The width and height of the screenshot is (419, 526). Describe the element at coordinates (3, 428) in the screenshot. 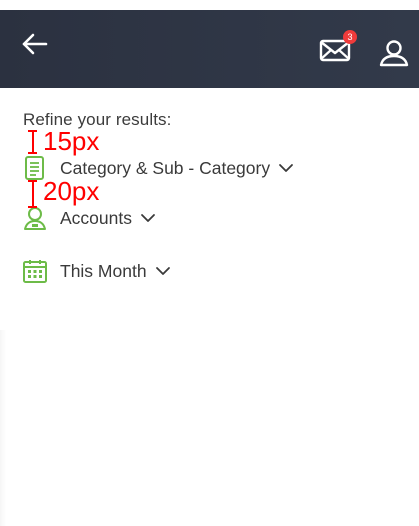

I see `panel-edge-shadow` at that location.